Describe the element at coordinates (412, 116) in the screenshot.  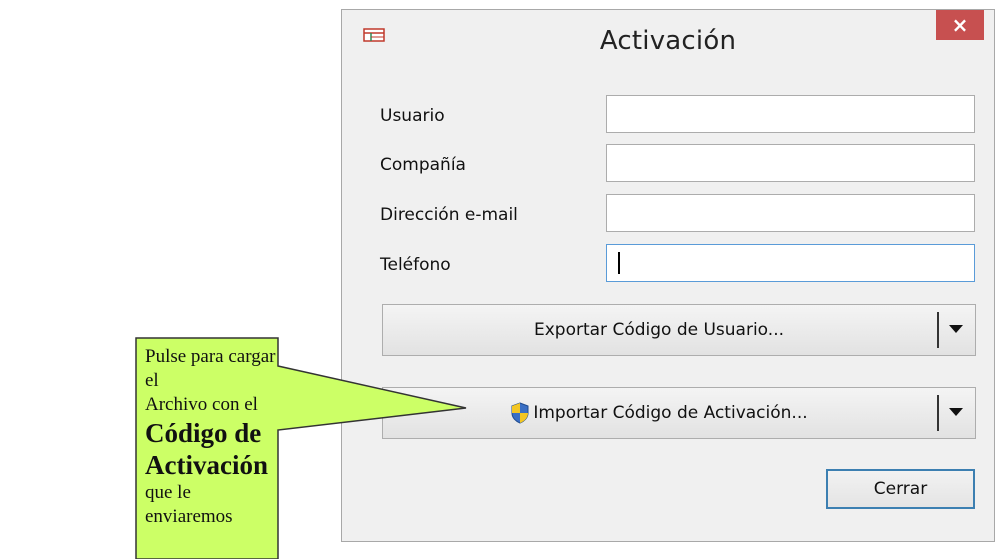
I see `user-label: Usuario` at that location.